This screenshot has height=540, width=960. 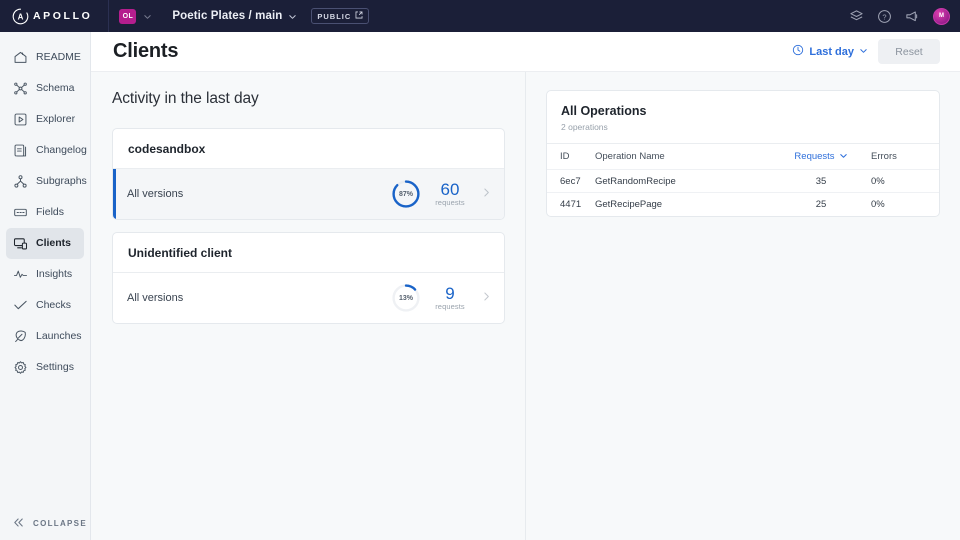 What do you see at coordinates (308, 193) in the screenshot?
I see `client-version-row: All versions 87% 60 requests` at bounding box center [308, 193].